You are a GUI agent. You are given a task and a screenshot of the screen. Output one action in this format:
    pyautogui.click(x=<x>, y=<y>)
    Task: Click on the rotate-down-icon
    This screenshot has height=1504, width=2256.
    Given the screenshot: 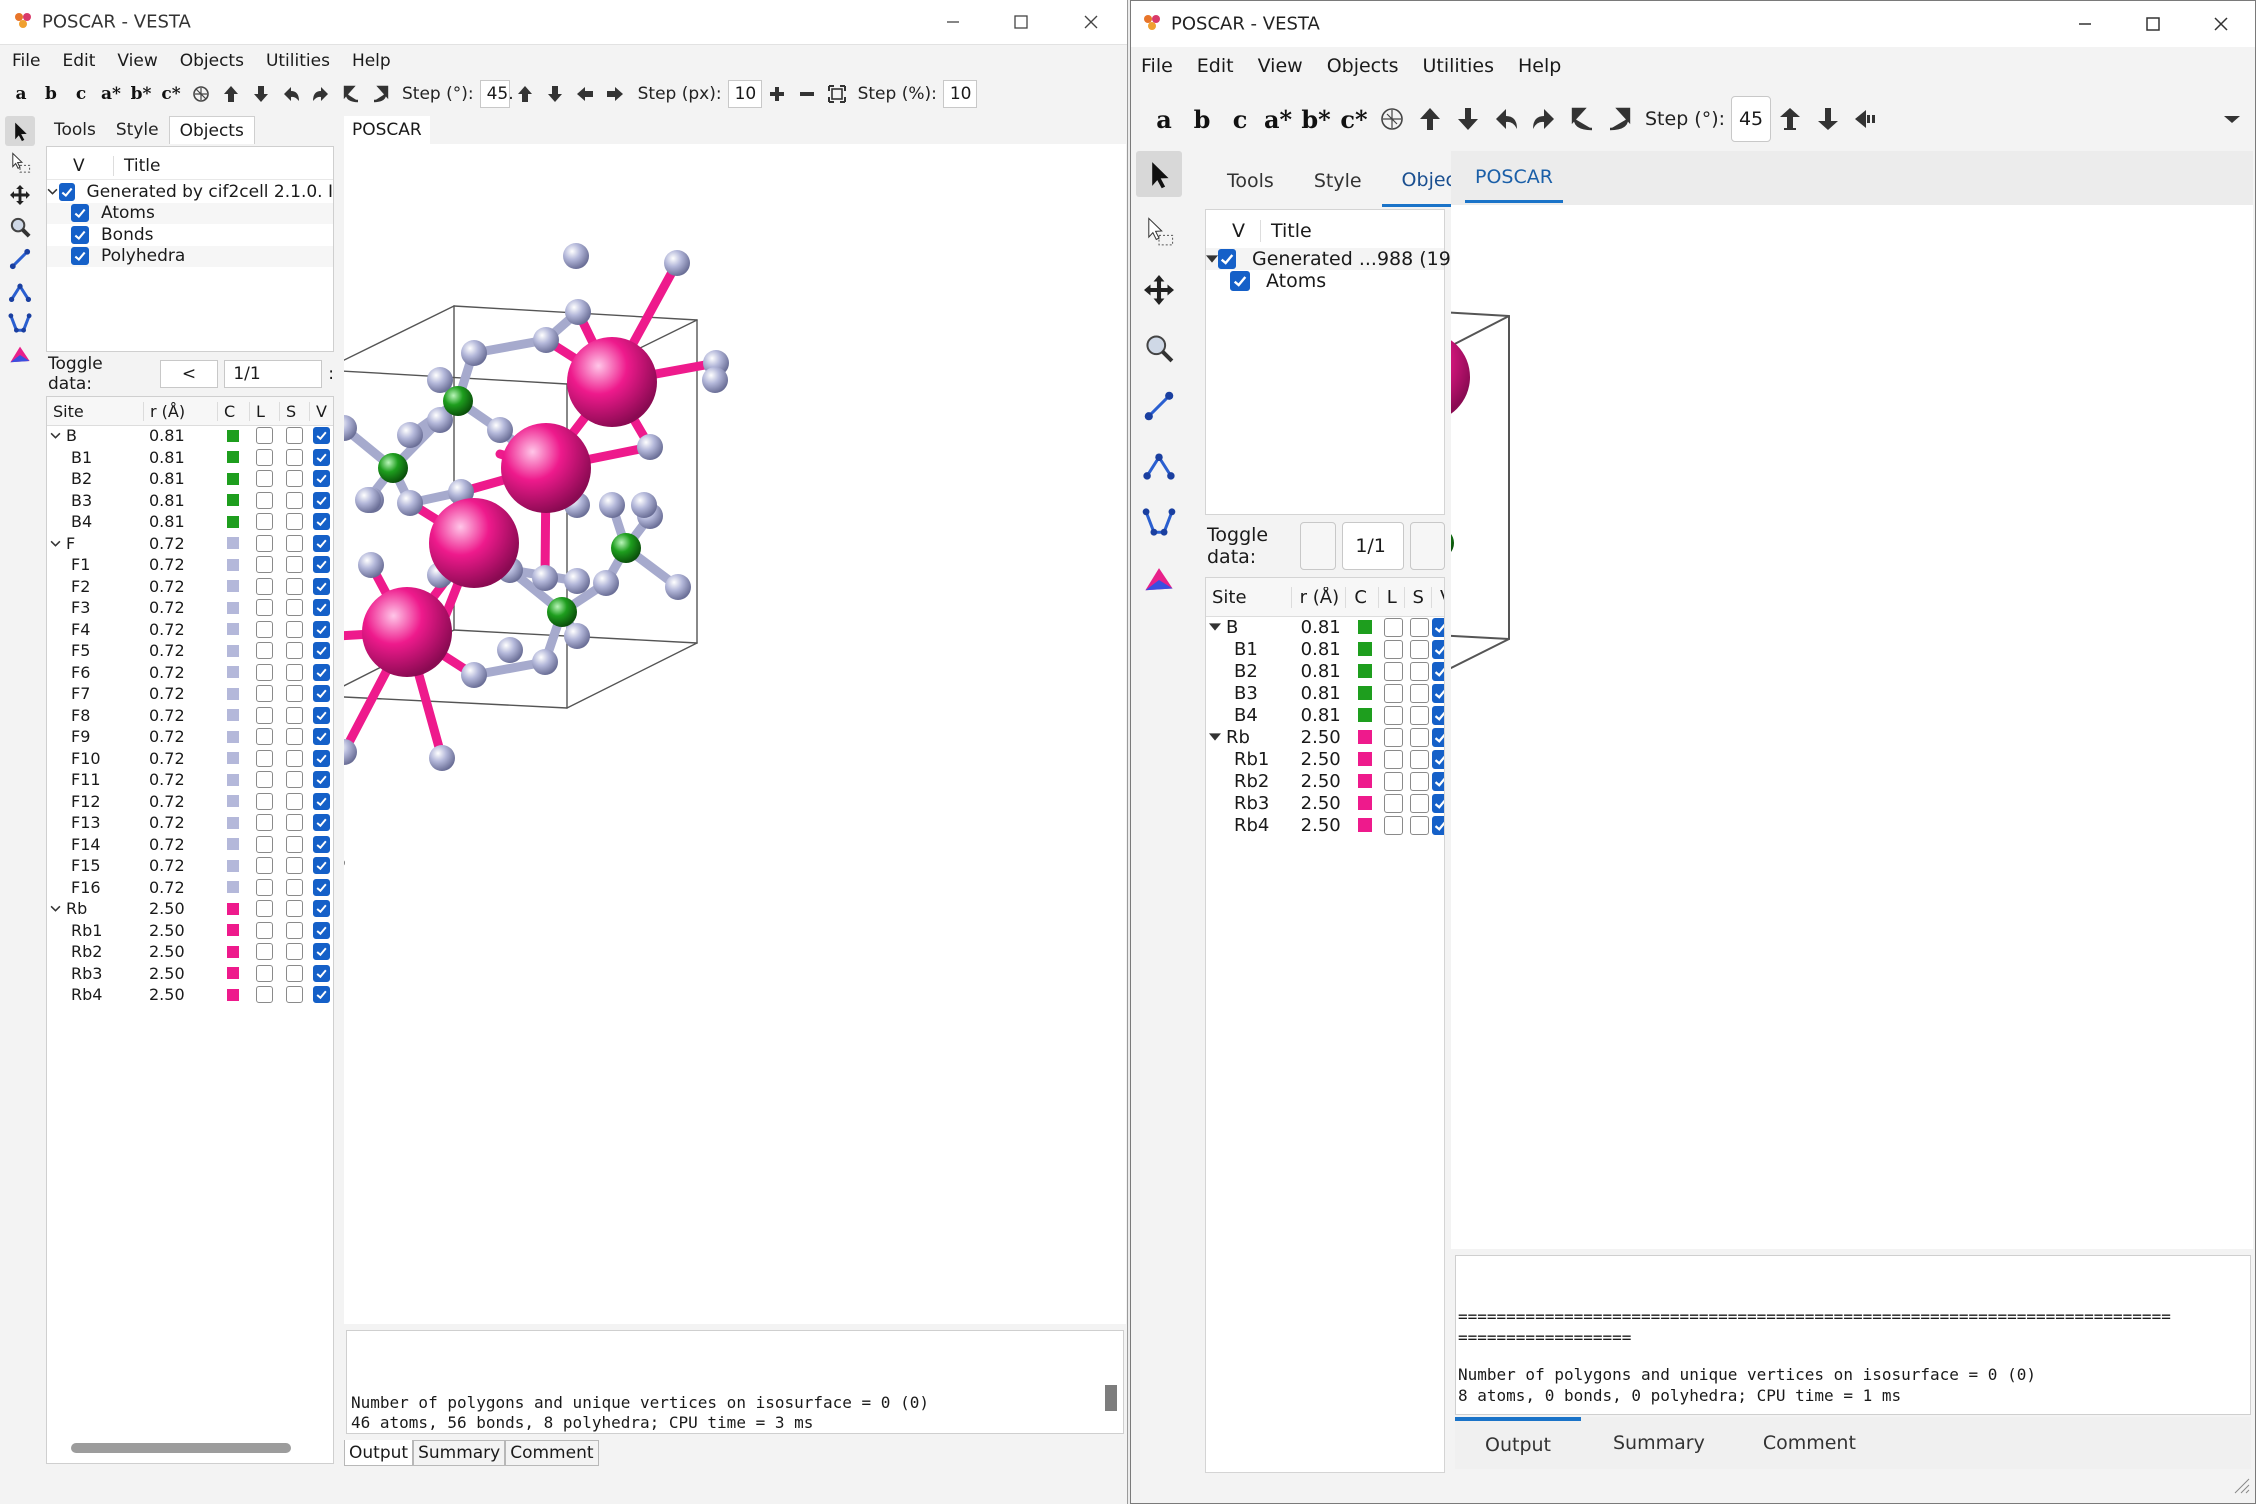 What is the action you would take?
    pyautogui.click(x=261, y=94)
    